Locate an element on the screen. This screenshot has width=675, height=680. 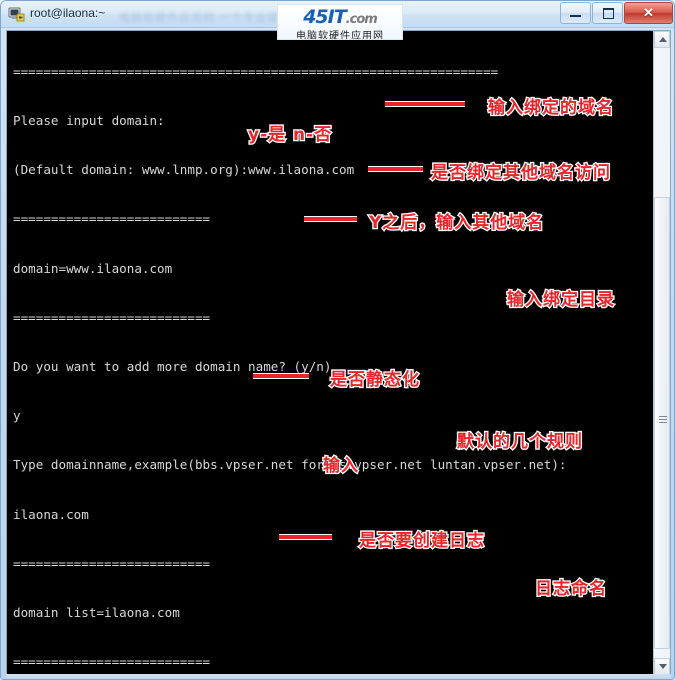
scrollbar-thumb is located at coordinates (662, 423).